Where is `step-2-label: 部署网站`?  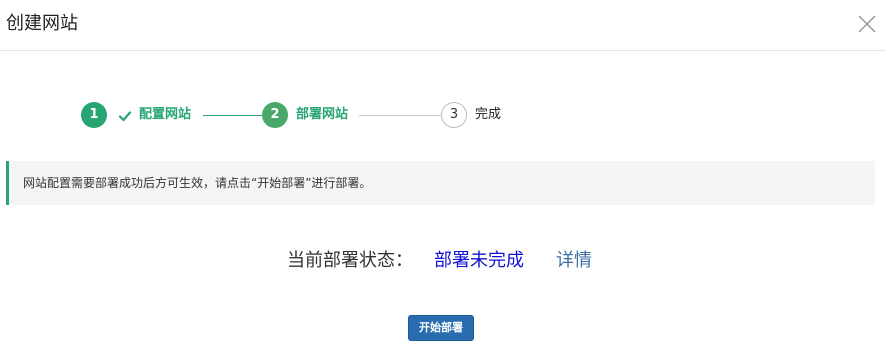 step-2-label: 部署网站 is located at coordinates (322, 114).